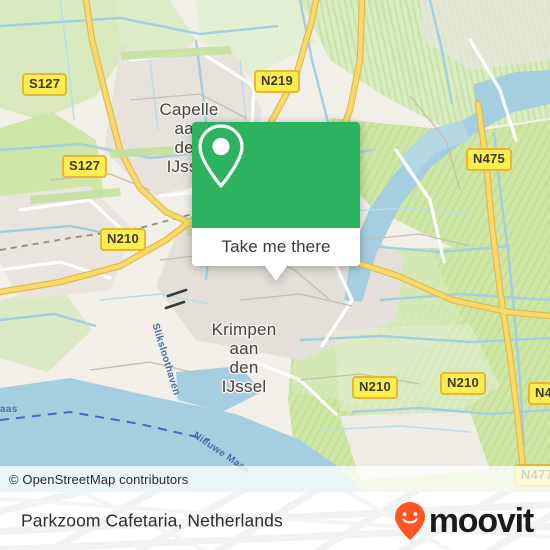 The width and height of the screenshot is (550, 550). Describe the element at coordinates (152, 520) in the screenshot. I see `place-title: Parkzoom Cafetaria, Netherlands` at that location.